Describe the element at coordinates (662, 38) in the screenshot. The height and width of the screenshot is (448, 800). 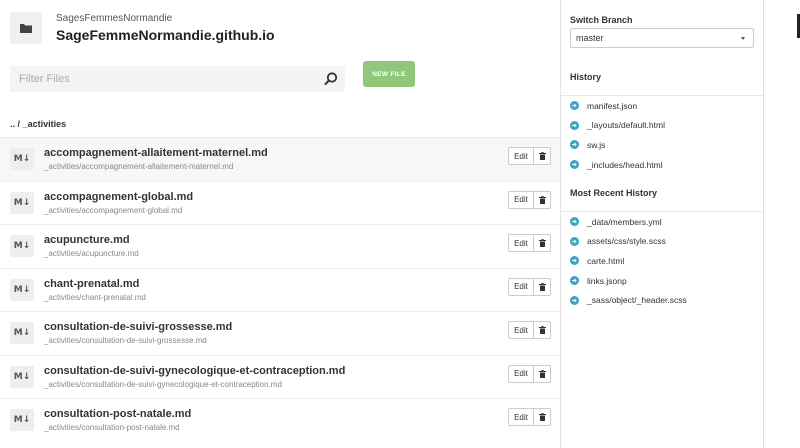
I see `branch-select: master` at that location.